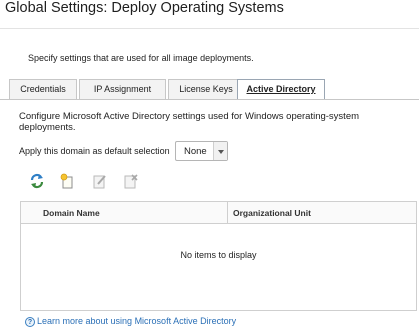 The height and width of the screenshot is (332, 419). I want to click on tab-label: License Keys, so click(206, 89).